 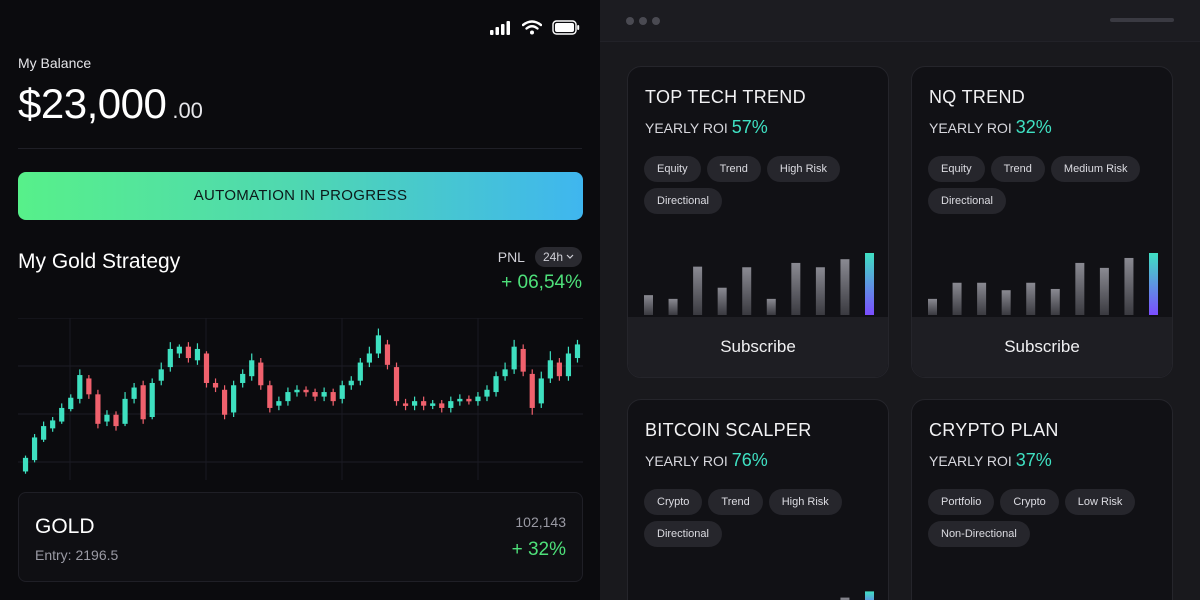 I want to click on tag-list: Crypto Trend High Risk Directional, so click(x=759, y=518).